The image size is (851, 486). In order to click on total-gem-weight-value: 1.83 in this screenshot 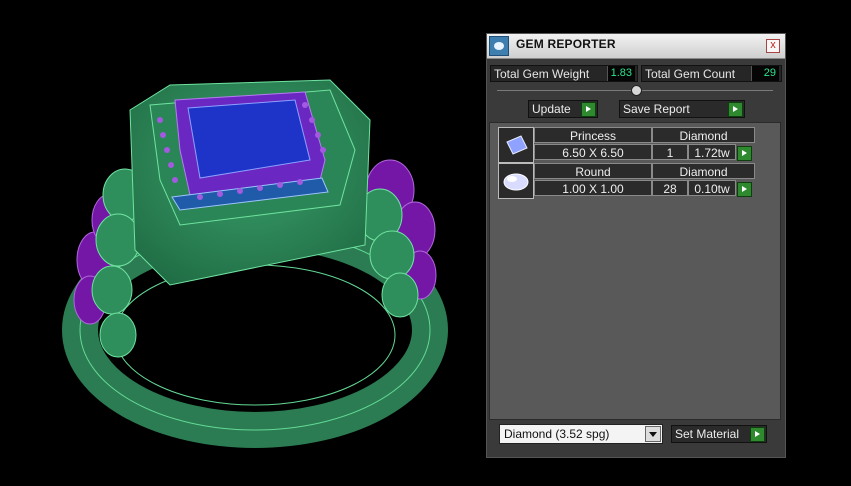, I will do `click(620, 73)`.